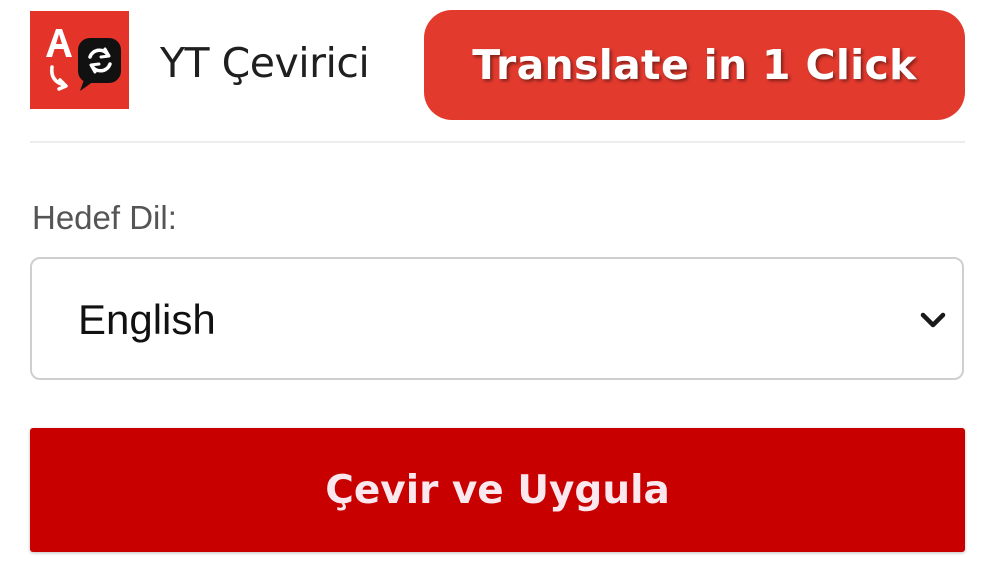 This screenshot has width=1005, height=565. I want to click on app-title: YT Çevirici, so click(265, 63).